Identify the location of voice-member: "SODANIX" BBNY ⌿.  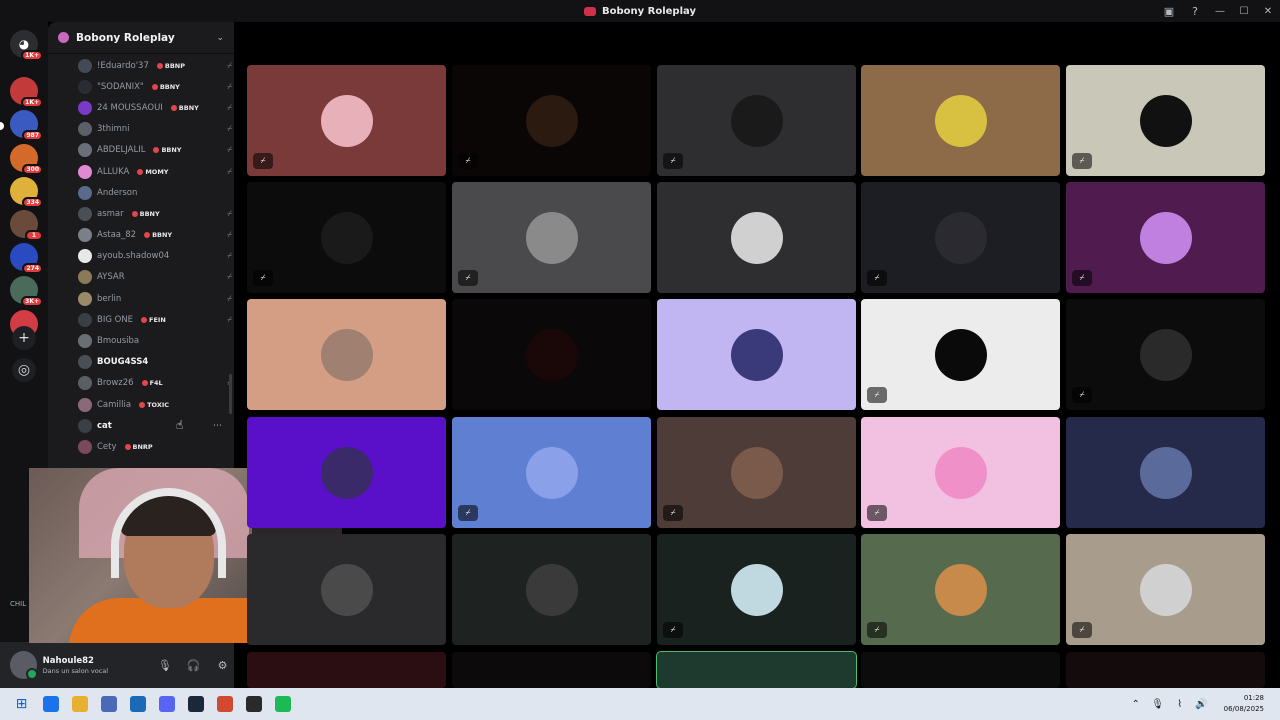
(141, 86).